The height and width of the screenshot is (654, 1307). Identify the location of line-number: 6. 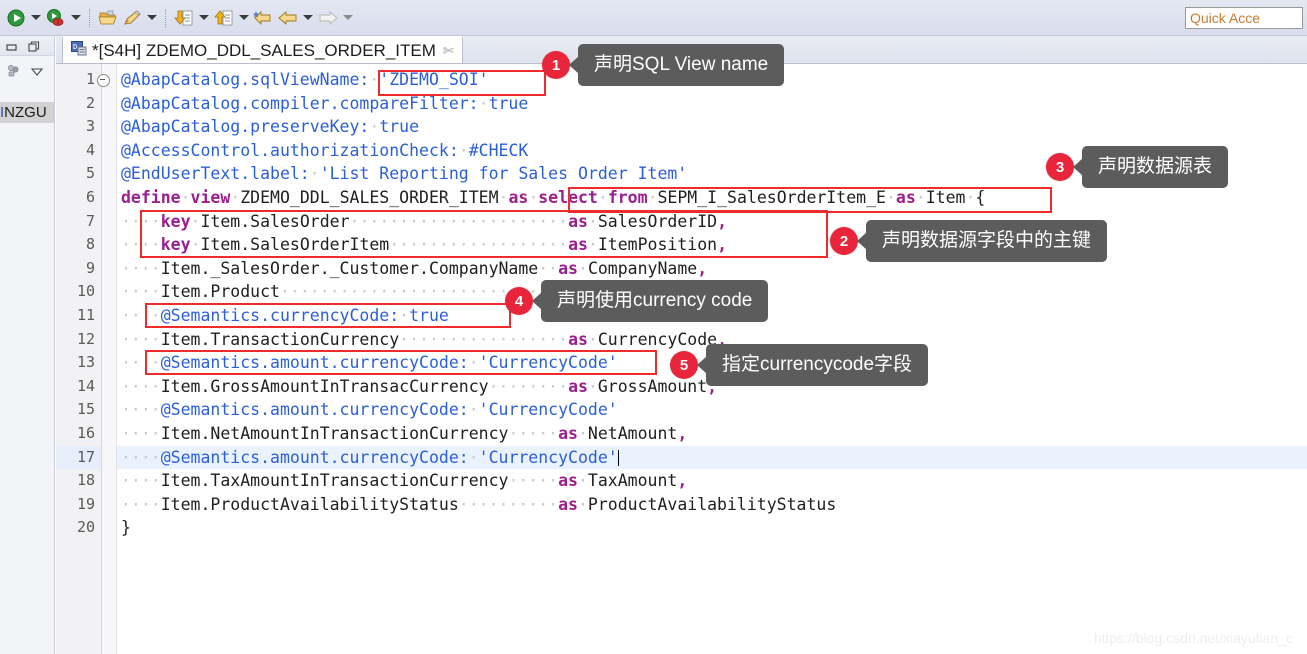
(90, 196).